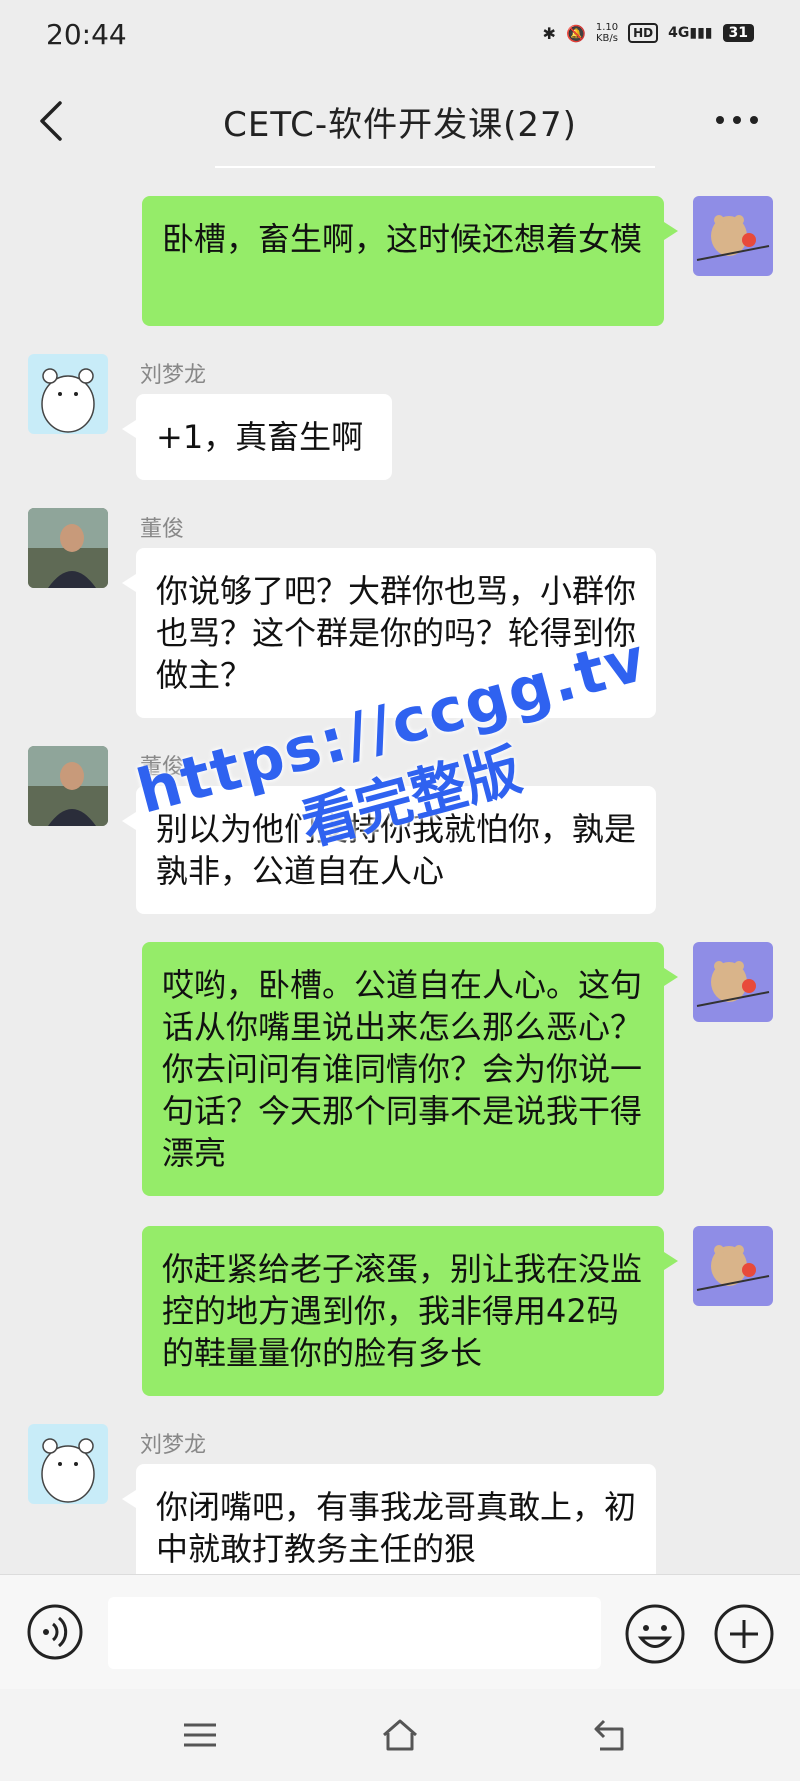 This screenshot has height=1781, width=800. Describe the element at coordinates (410, 1311) in the screenshot. I see `message-bubble-self: 你赶紧给老子滚蛋，别让我在没监控的地方遇到你，我非得用42码的鞋量量你的脸有多长` at that location.